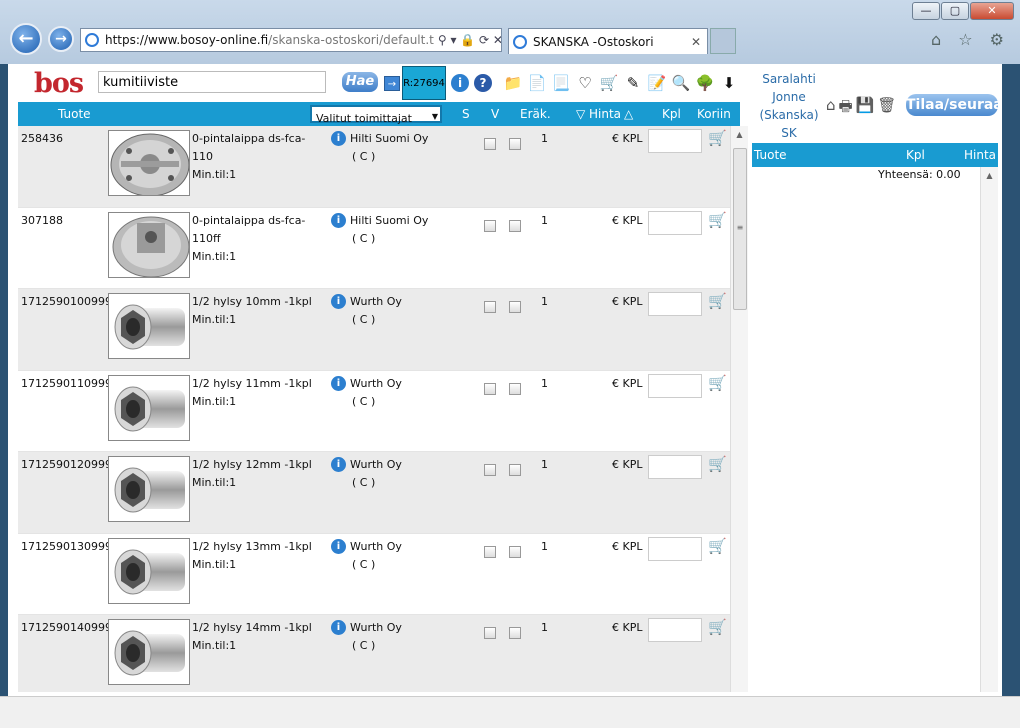  What do you see at coordinates (609, 83) in the screenshot?
I see `cart-icon: 🛒` at bounding box center [609, 83].